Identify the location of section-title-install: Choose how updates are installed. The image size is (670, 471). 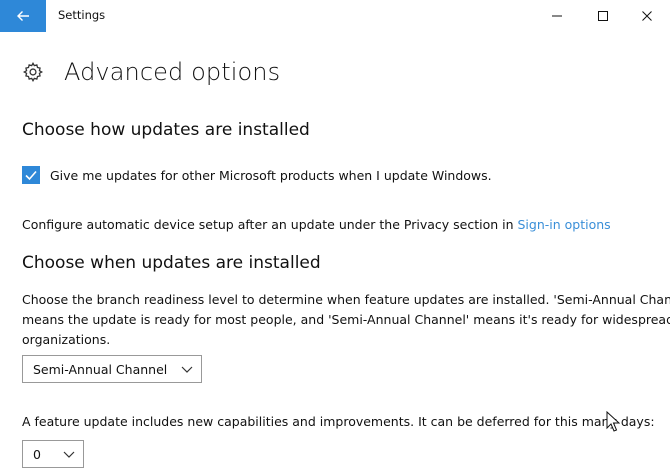
(166, 130).